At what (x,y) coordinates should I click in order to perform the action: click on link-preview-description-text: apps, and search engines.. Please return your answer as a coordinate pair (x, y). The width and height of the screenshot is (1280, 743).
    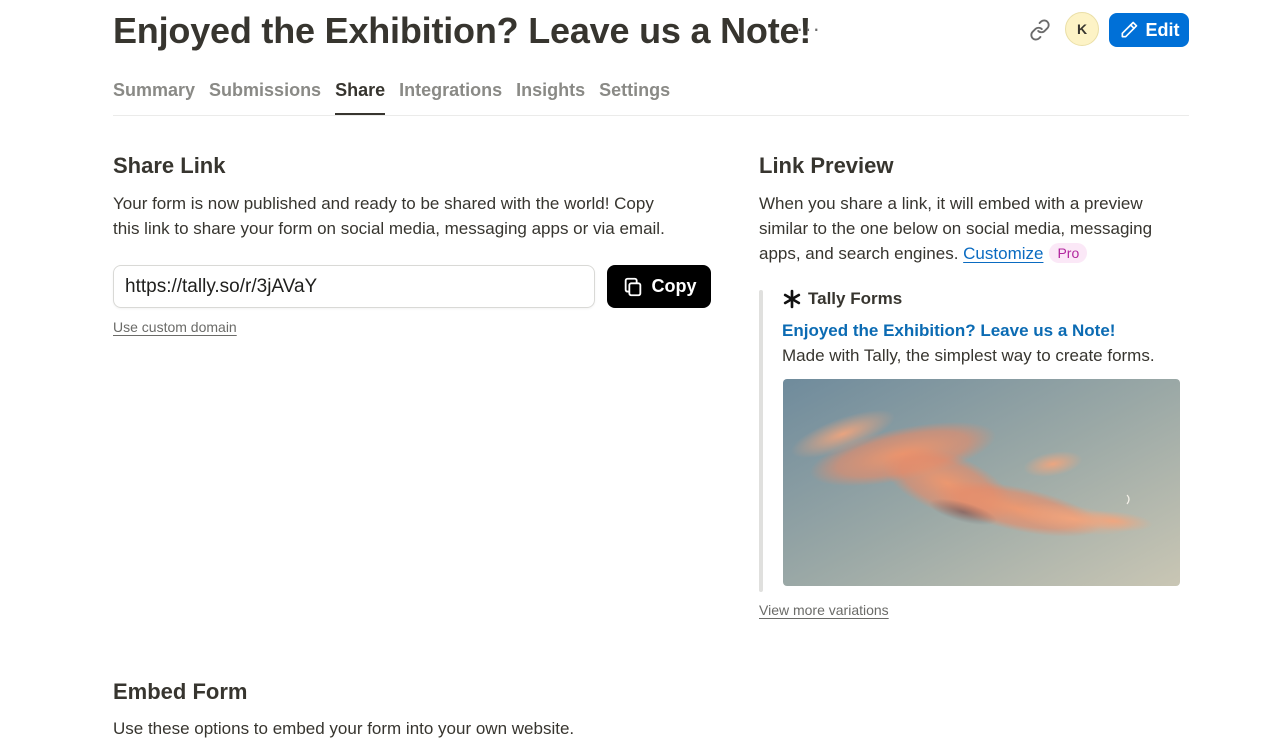
    Looking at the image, I should click on (859, 253).